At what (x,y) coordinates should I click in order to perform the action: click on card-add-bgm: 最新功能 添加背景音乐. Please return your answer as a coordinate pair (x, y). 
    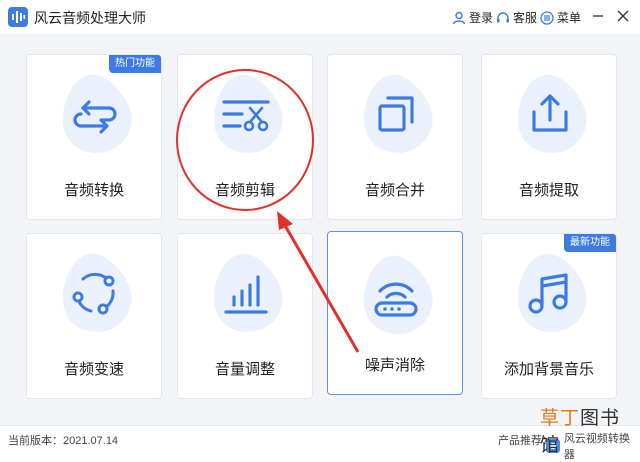
    Looking at the image, I should click on (549, 316).